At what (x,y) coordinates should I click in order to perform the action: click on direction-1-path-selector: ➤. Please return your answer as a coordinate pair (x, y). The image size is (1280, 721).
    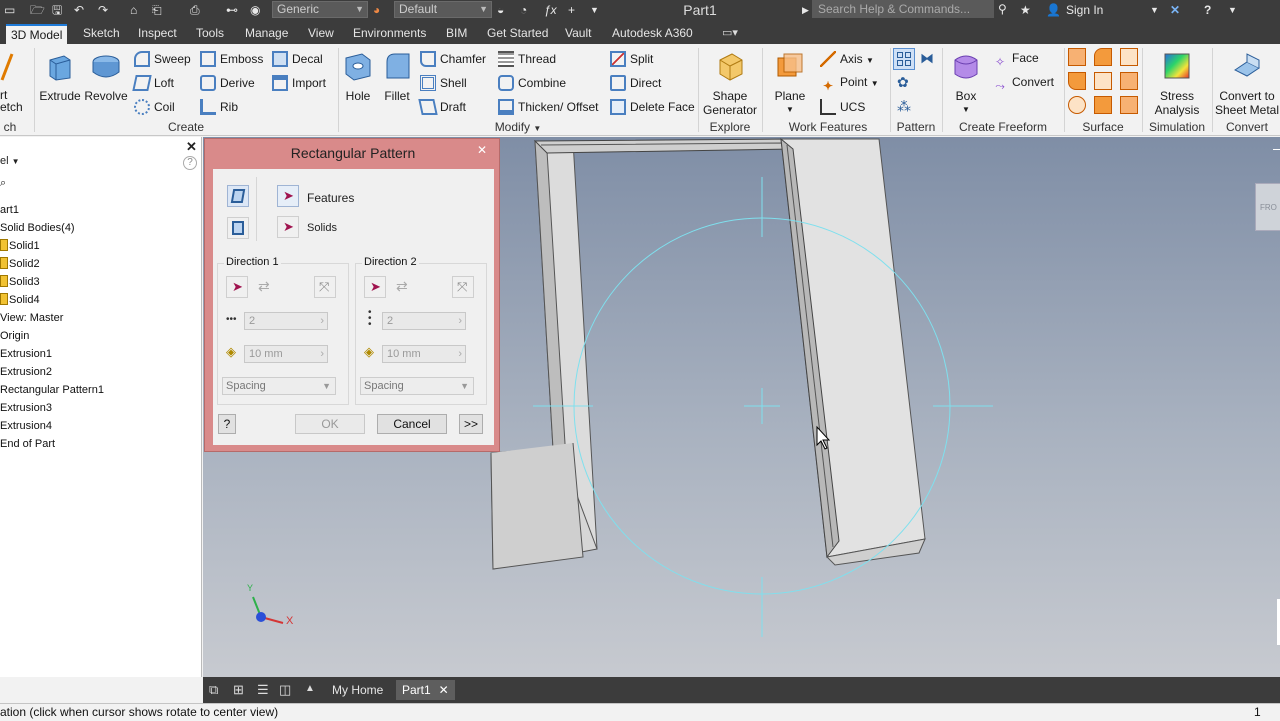
    Looking at the image, I should click on (237, 287).